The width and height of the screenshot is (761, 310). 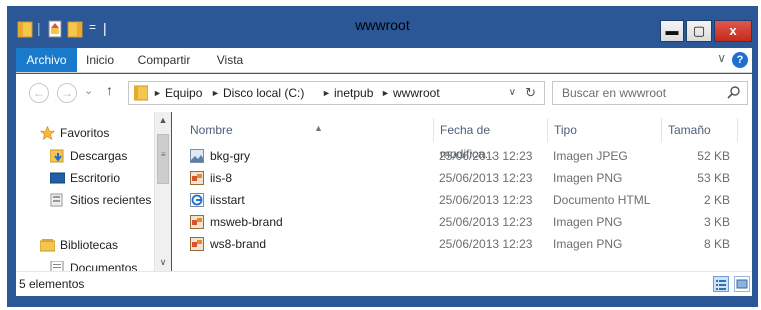 I want to click on large-icons-view-button, so click(x=742, y=284).